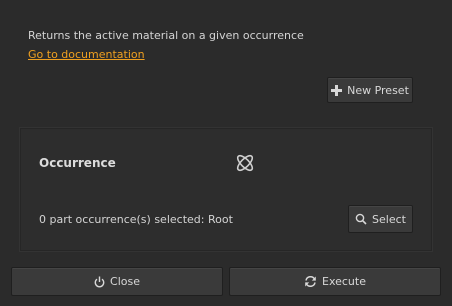 This screenshot has height=306, width=452. What do you see at coordinates (99, 282) in the screenshot?
I see `power-icon` at bounding box center [99, 282].